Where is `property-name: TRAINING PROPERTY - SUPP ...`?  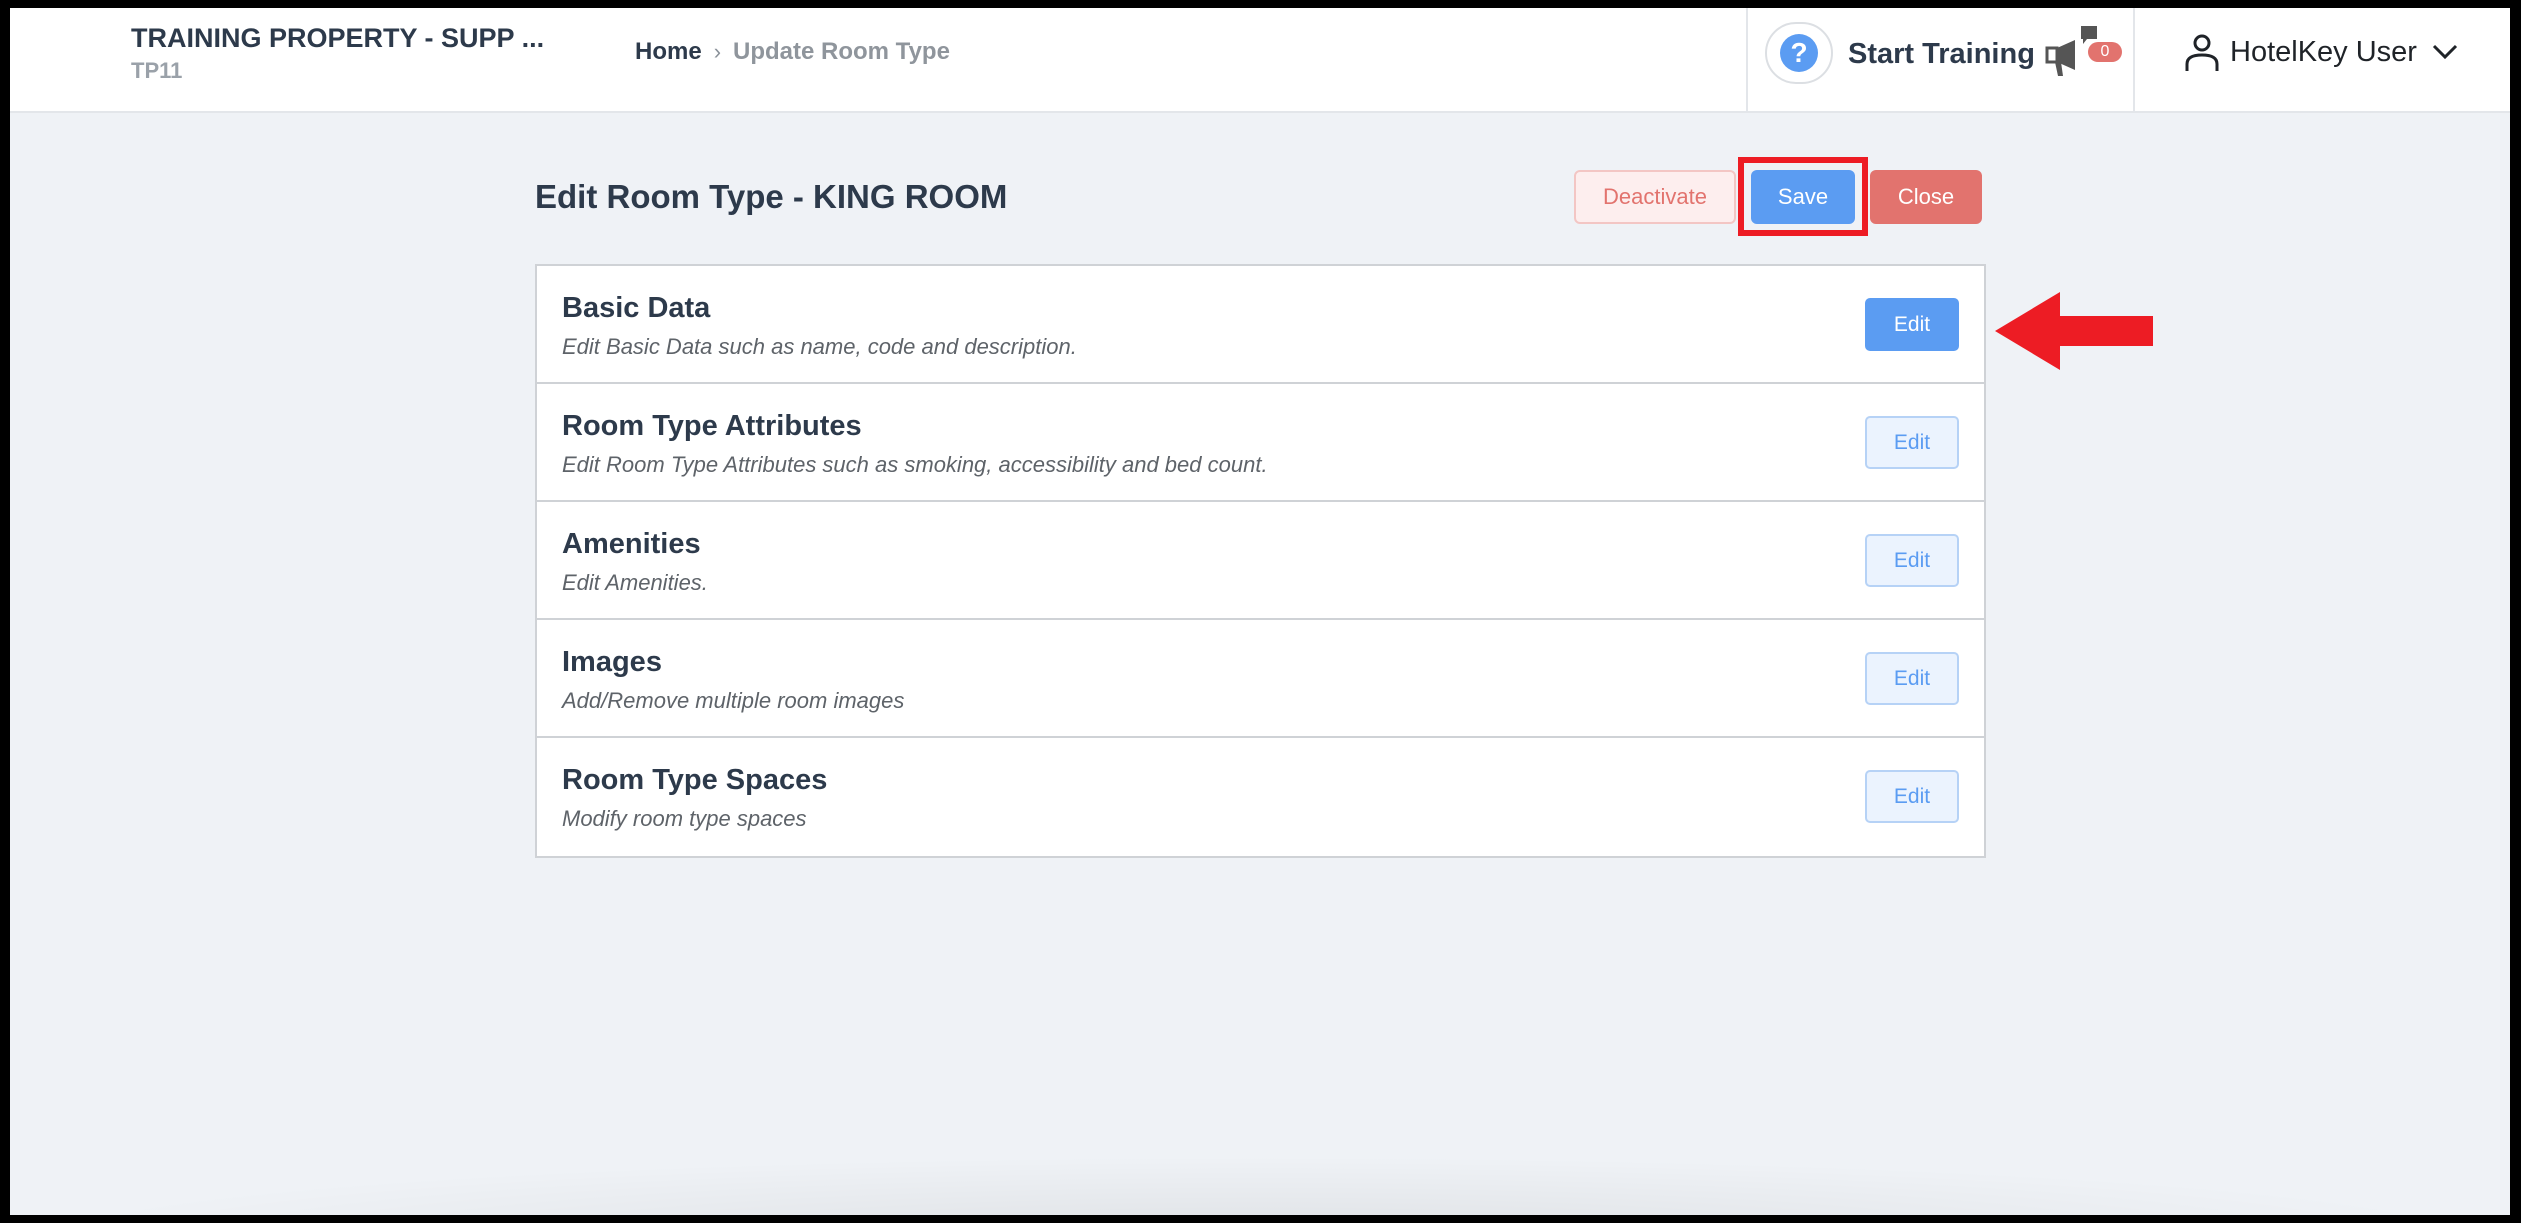
property-name: TRAINING PROPERTY - SUPP ... is located at coordinates (337, 38).